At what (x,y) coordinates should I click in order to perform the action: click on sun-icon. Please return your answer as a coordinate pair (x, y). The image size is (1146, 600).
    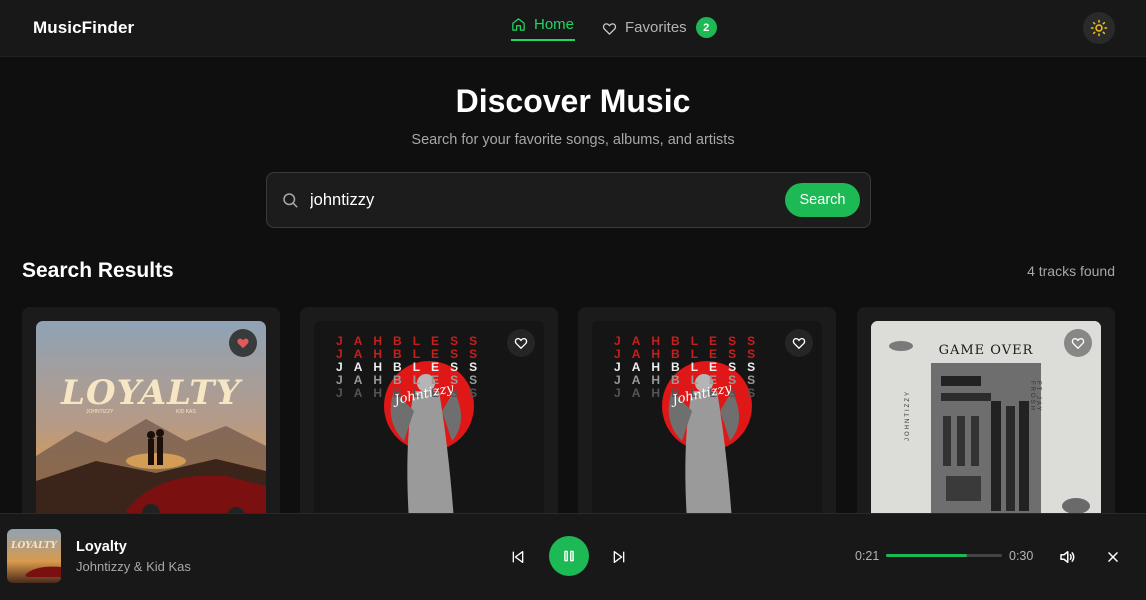
    Looking at the image, I should click on (1099, 28).